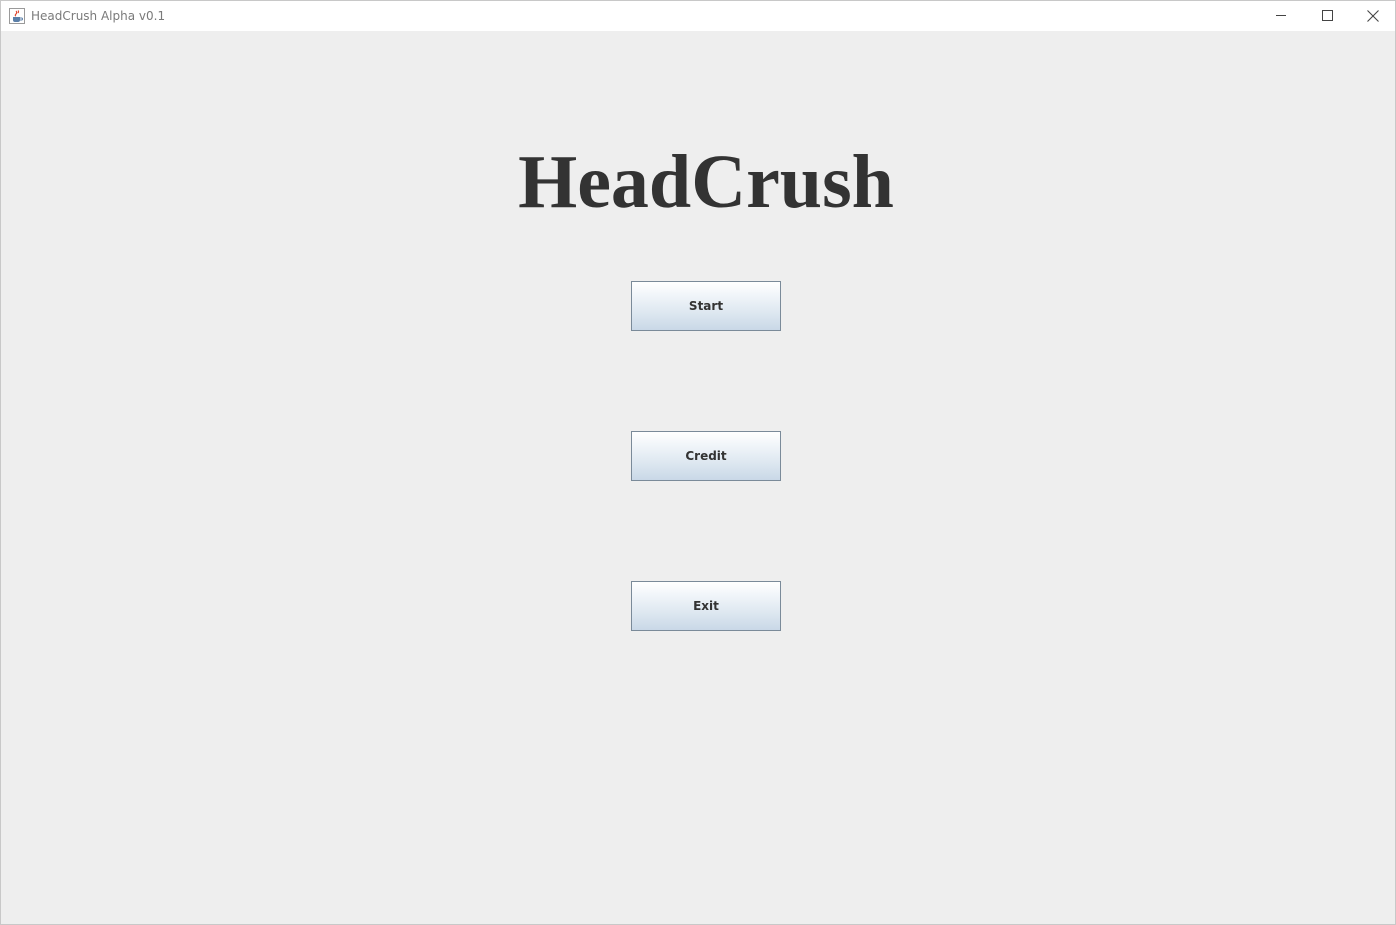 The width and height of the screenshot is (1396, 925). Describe the element at coordinates (17, 16) in the screenshot. I see `java-cup-icon` at that location.